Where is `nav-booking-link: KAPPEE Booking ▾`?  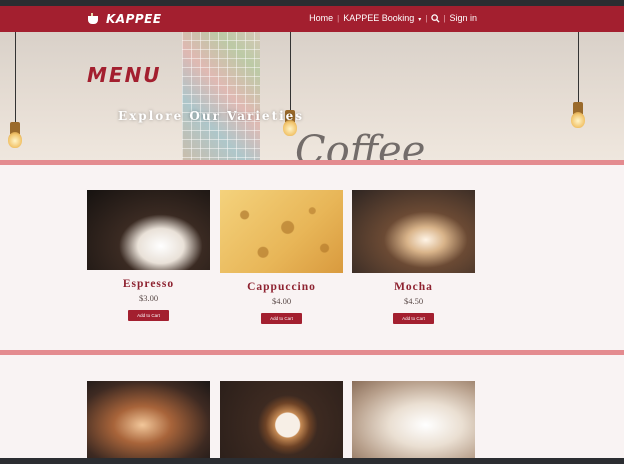 nav-booking-link: KAPPEE Booking ▾ is located at coordinates (382, 18).